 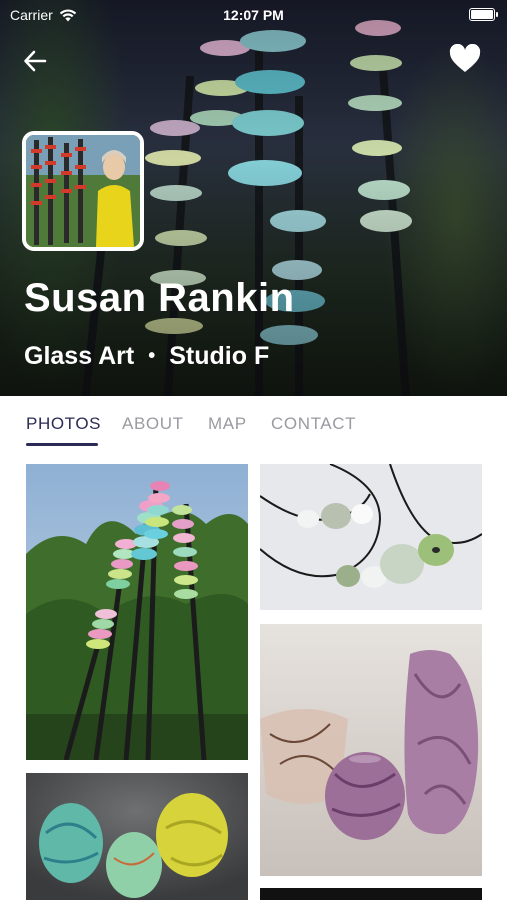 I want to click on artist-avatar, so click(x=83, y=191).